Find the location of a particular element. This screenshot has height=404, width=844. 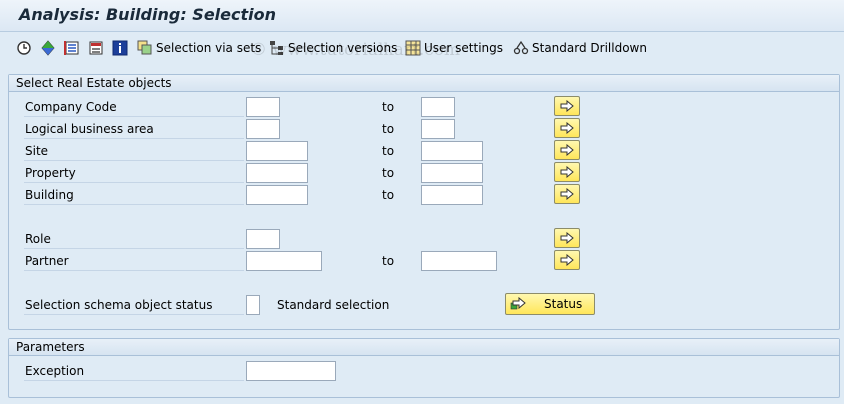

company-code-multiple-selection-button is located at coordinates (567, 106).